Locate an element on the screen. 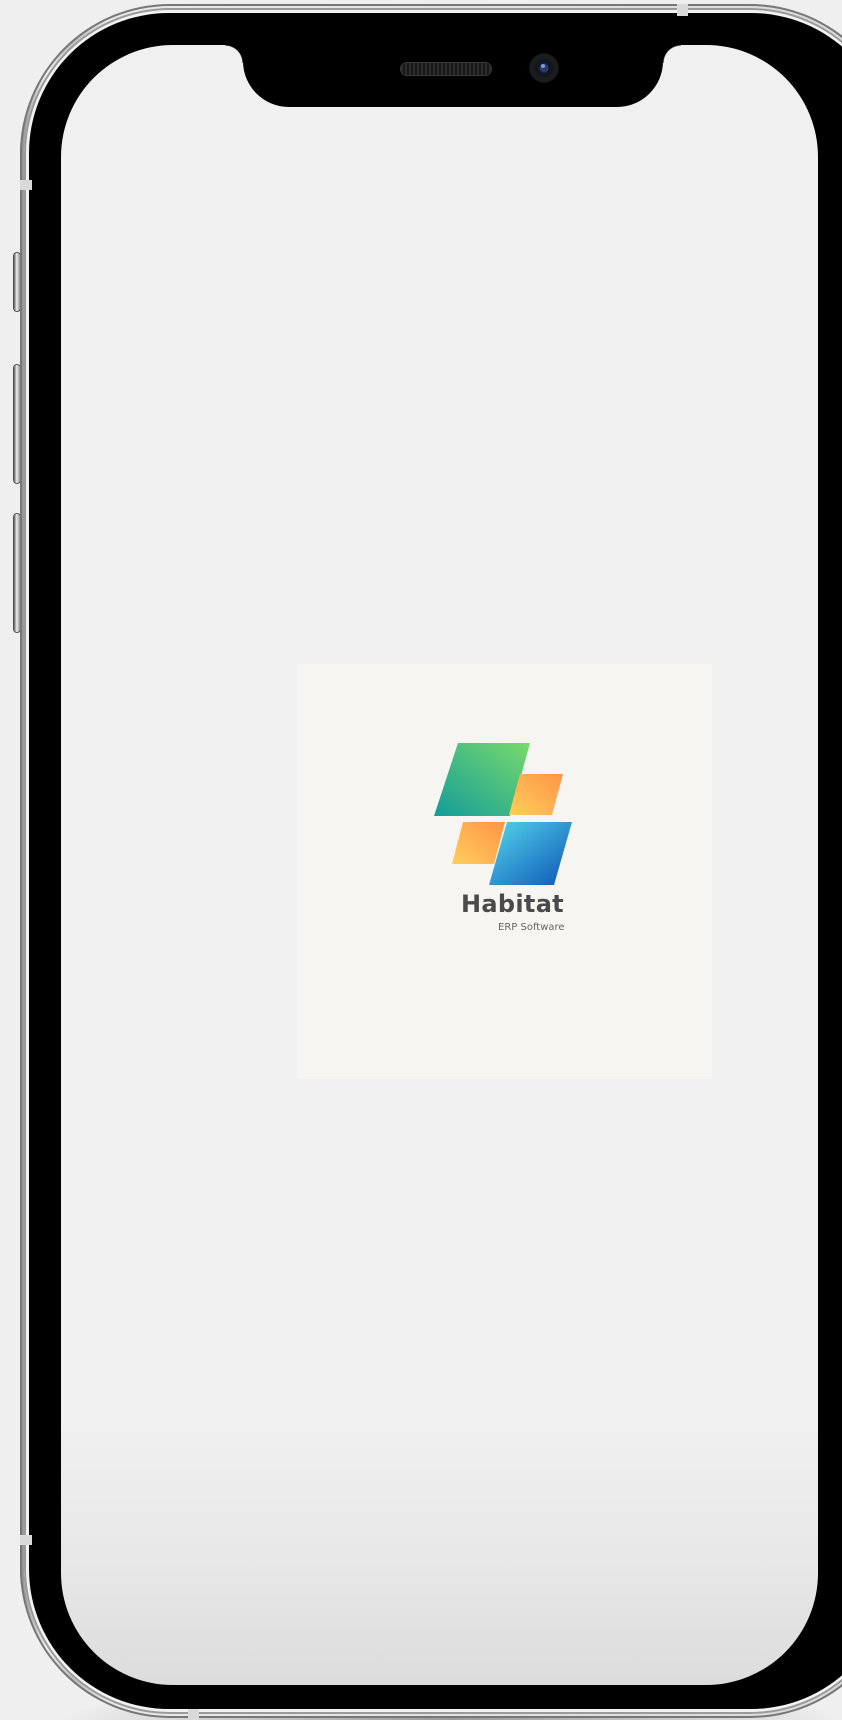 The image size is (842, 1720). antenna-line-left-top is located at coordinates (26, 185).